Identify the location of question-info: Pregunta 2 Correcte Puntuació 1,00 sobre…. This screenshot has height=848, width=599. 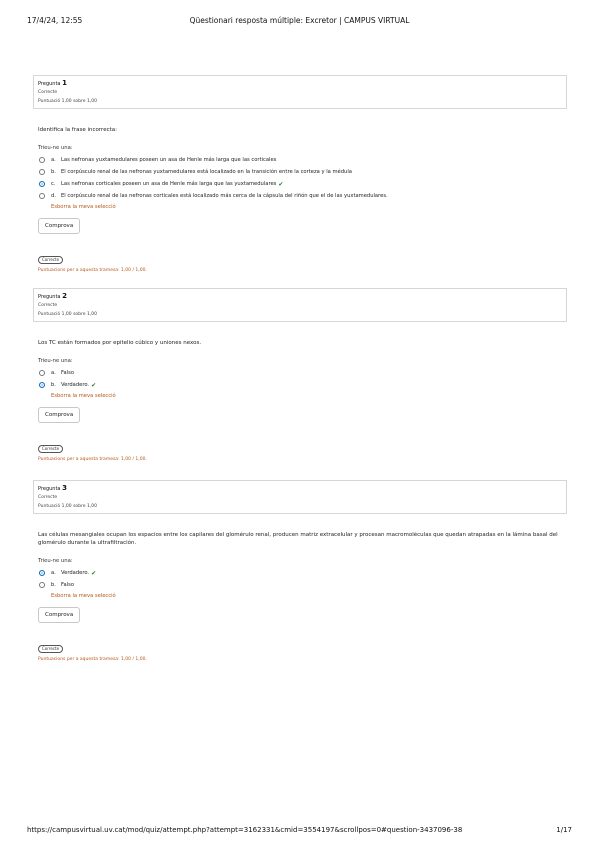
(300, 305).